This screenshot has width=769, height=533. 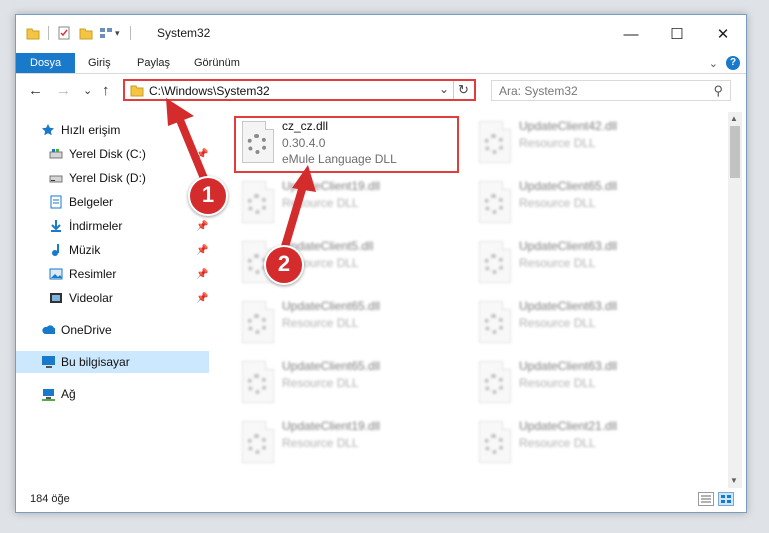 What do you see at coordinates (304, 178) in the screenshot?
I see `arrow-head` at bounding box center [304, 178].